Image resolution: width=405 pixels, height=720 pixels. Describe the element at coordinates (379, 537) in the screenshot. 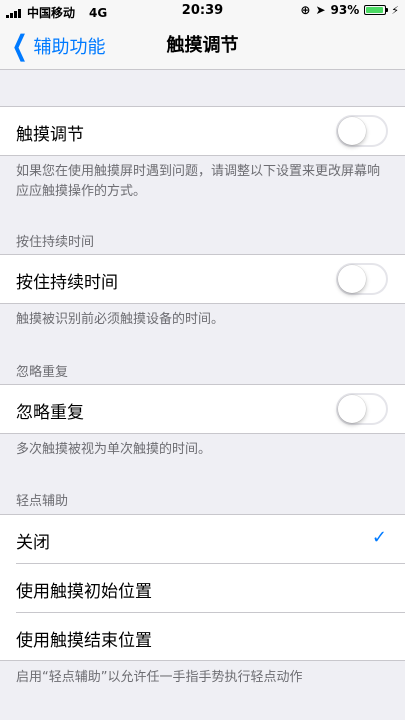

I see `checkmark-icon: ✓` at that location.